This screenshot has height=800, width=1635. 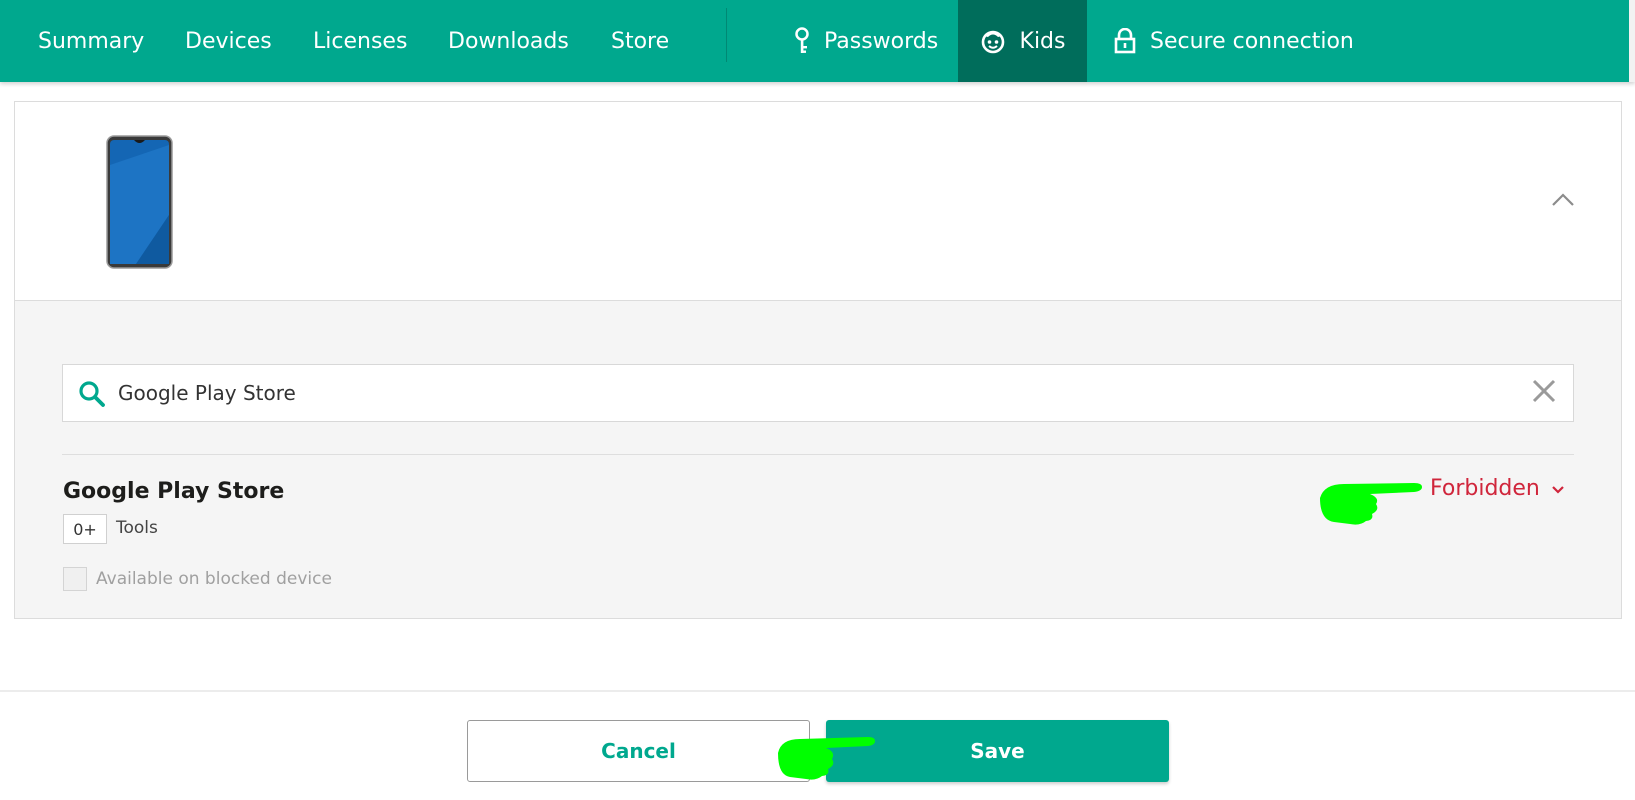 I want to click on key-icon, so click(x=802, y=41).